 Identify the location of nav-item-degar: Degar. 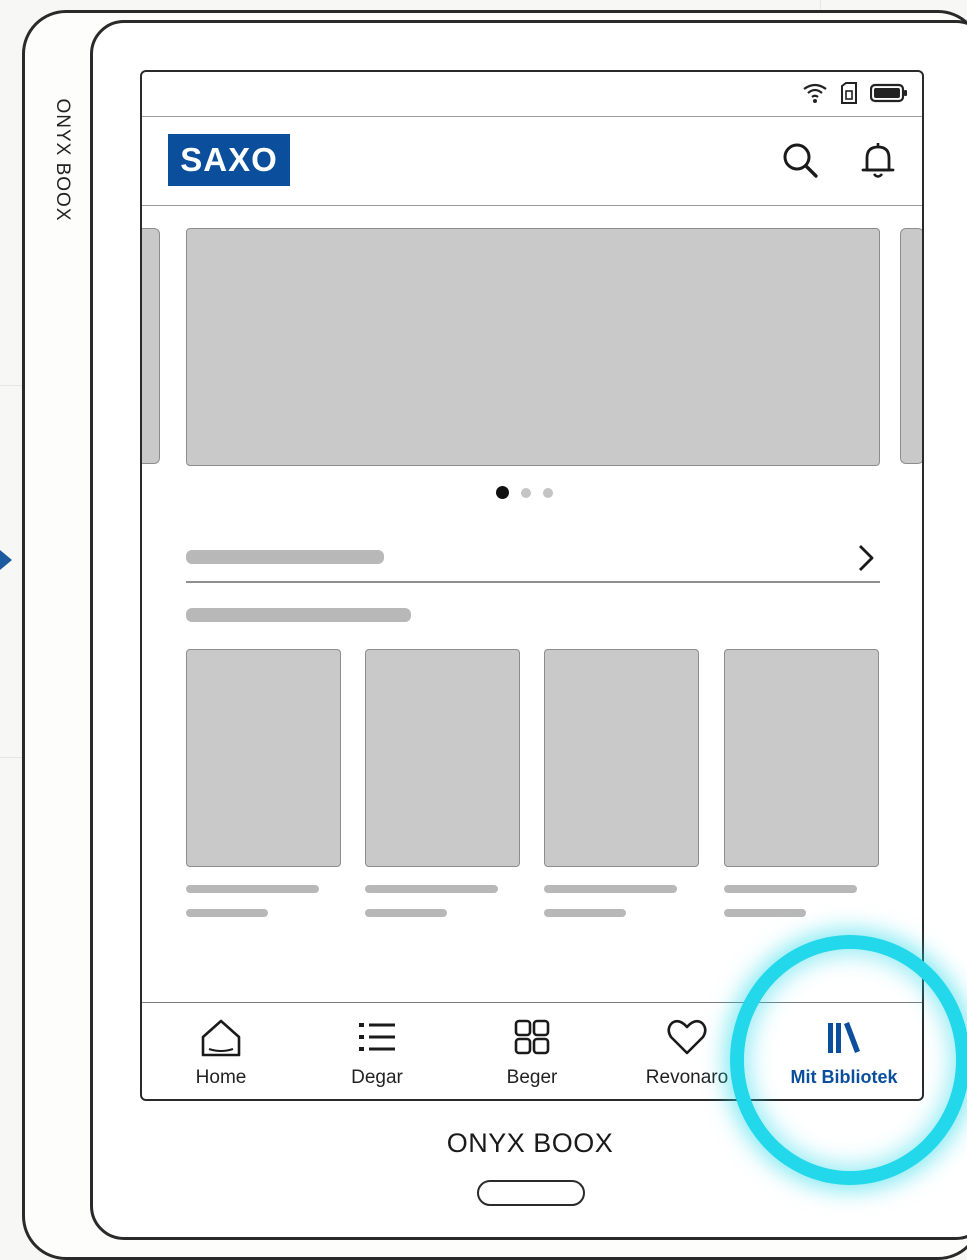
(377, 1051).